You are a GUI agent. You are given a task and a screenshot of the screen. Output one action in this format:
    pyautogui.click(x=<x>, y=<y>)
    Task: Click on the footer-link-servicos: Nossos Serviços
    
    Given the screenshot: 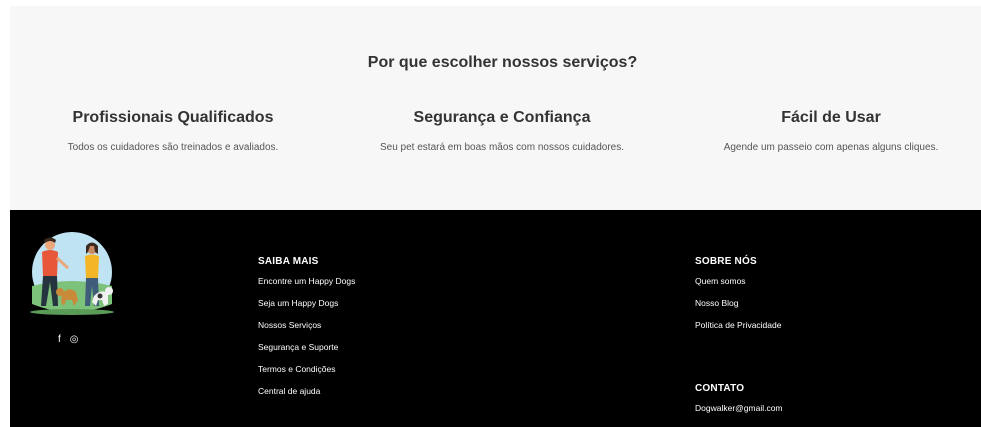 What is the action you would take?
    pyautogui.click(x=306, y=325)
    